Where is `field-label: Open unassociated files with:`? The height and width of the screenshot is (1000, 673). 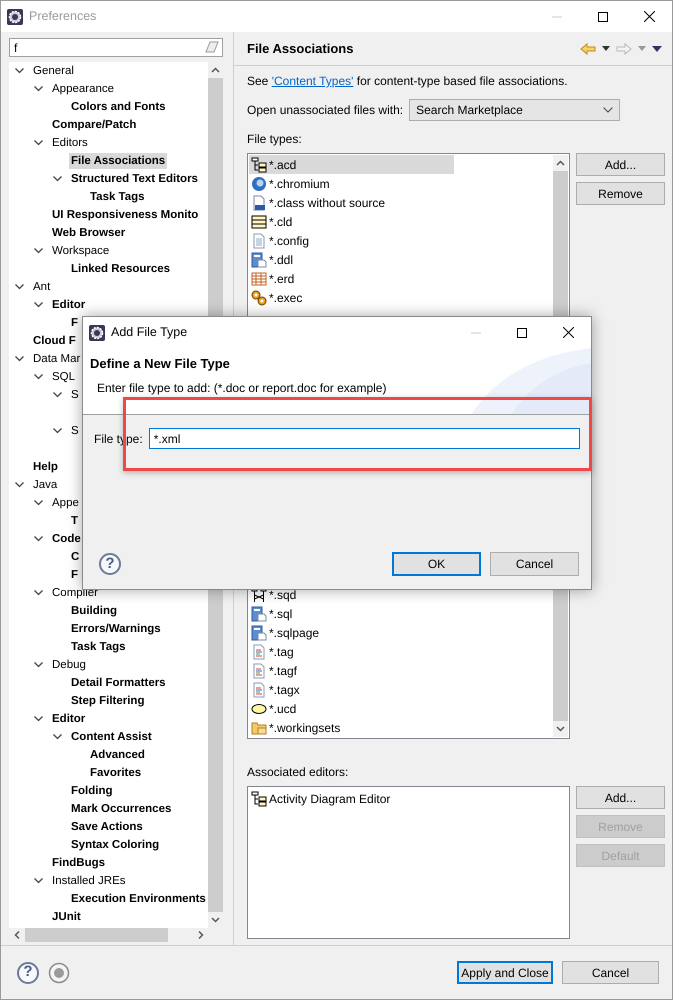 field-label: Open unassociated files with: is located at coordinates (325, 110).